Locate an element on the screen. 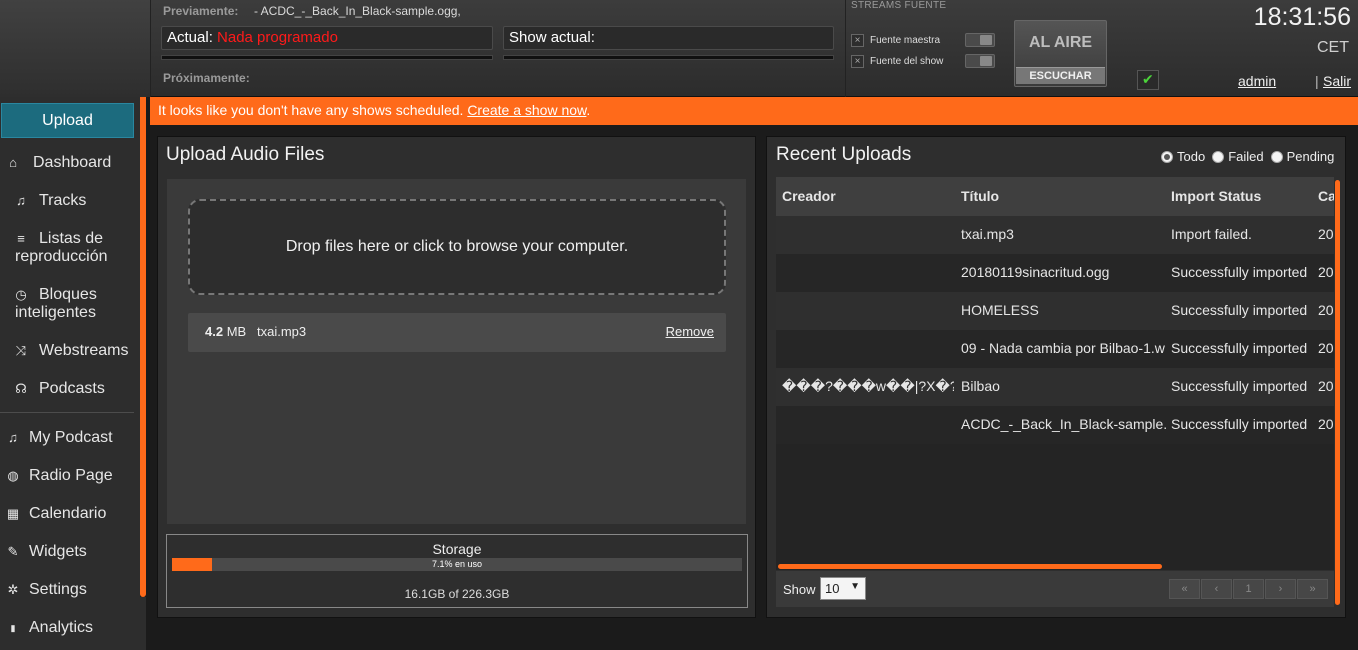  previously-label: Previamente: is located at coordinates (201, 11).